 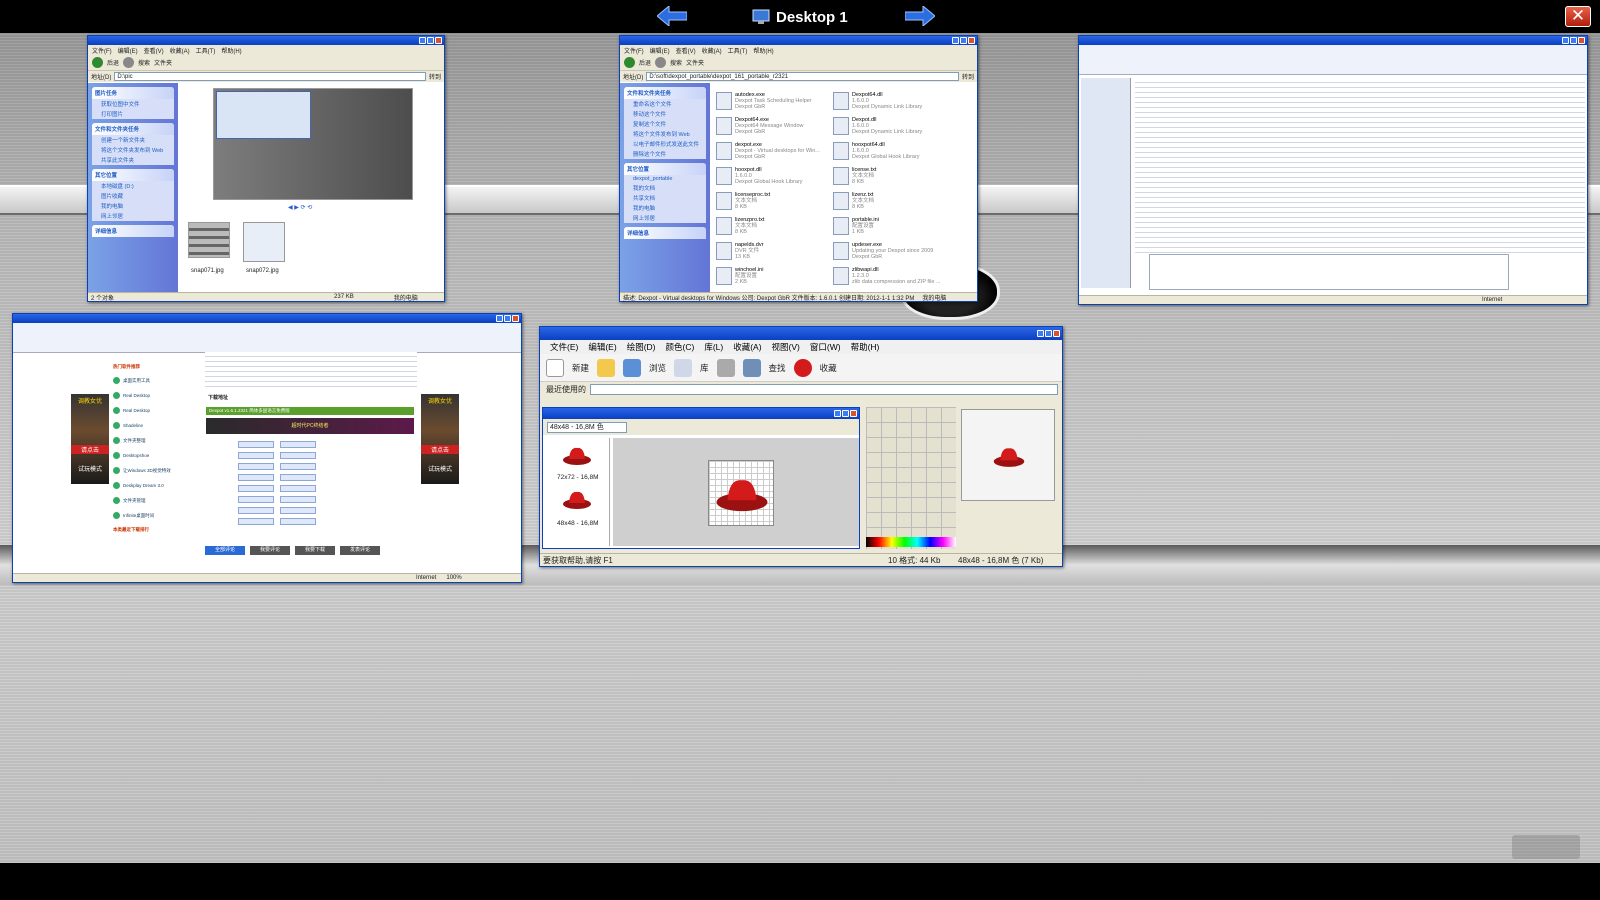 What do you see at coordinates (440, 439) in the screenshot?
I see `ad-banner-right: 调教女优 请点击 试玩模式` at bounding box center [440, 439].